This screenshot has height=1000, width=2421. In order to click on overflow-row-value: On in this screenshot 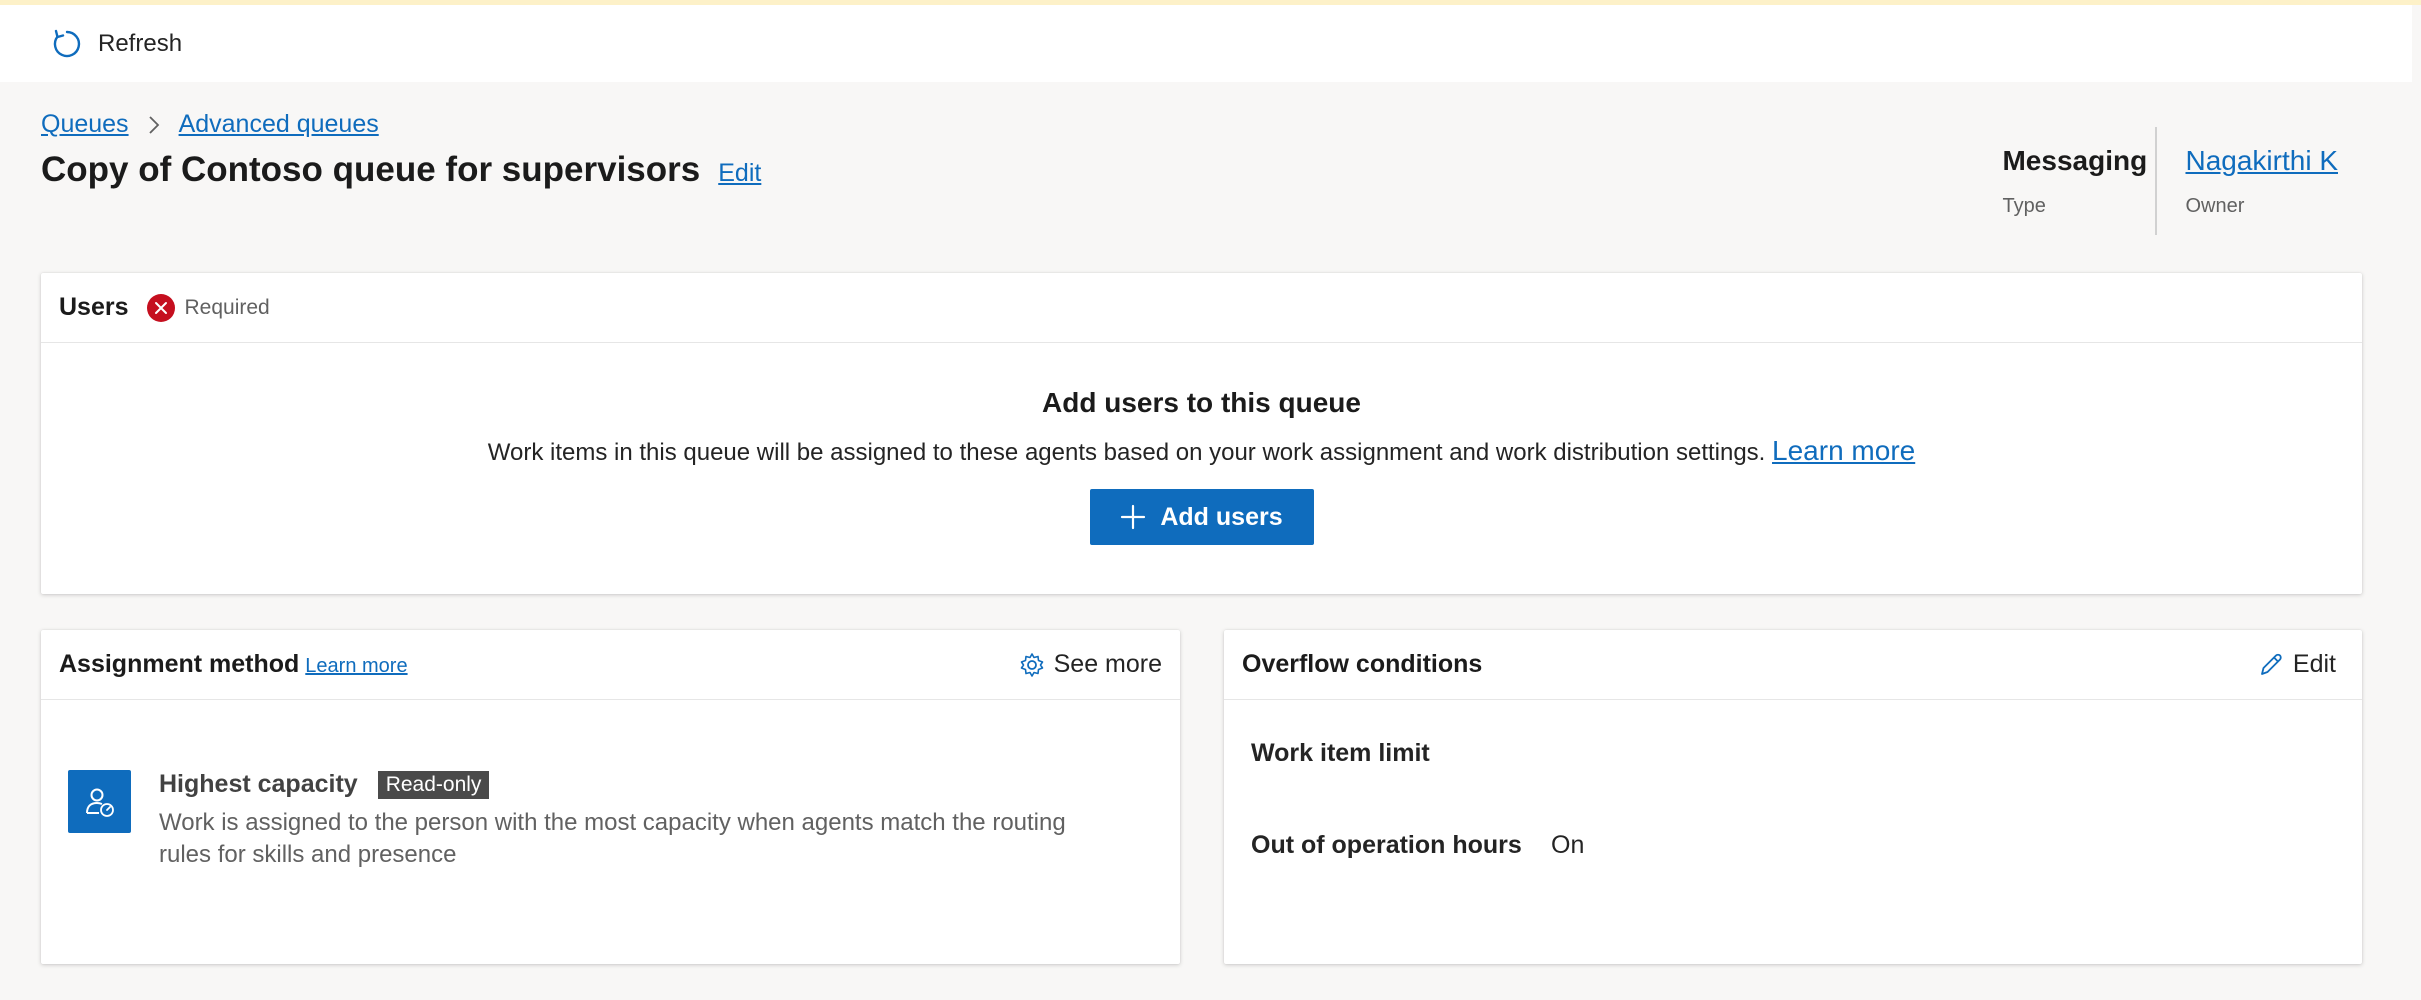, I will do `click(1568, 845)`.